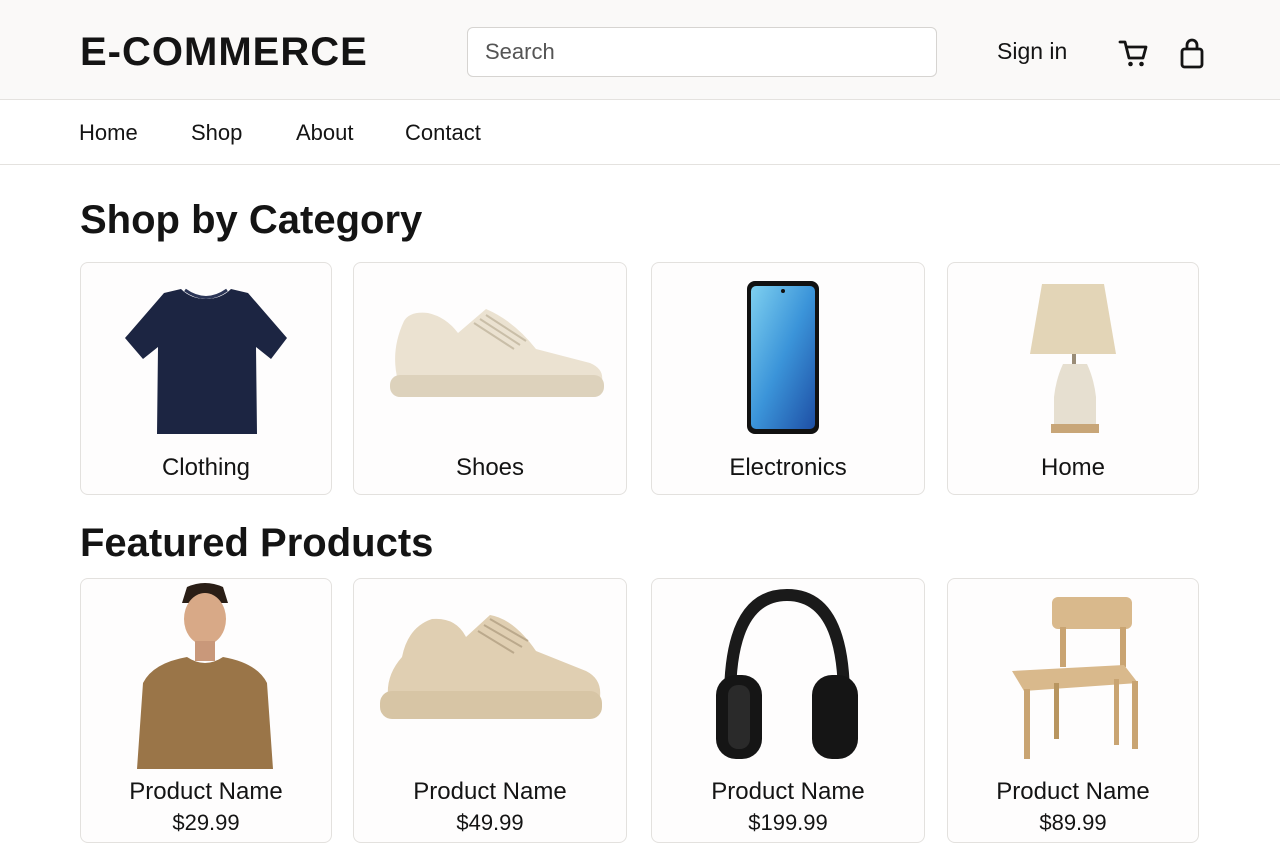 The height and width of the screenshot is (853, 1280). I want to click on product-card: Product Name $89.99, so click(1073, 710).